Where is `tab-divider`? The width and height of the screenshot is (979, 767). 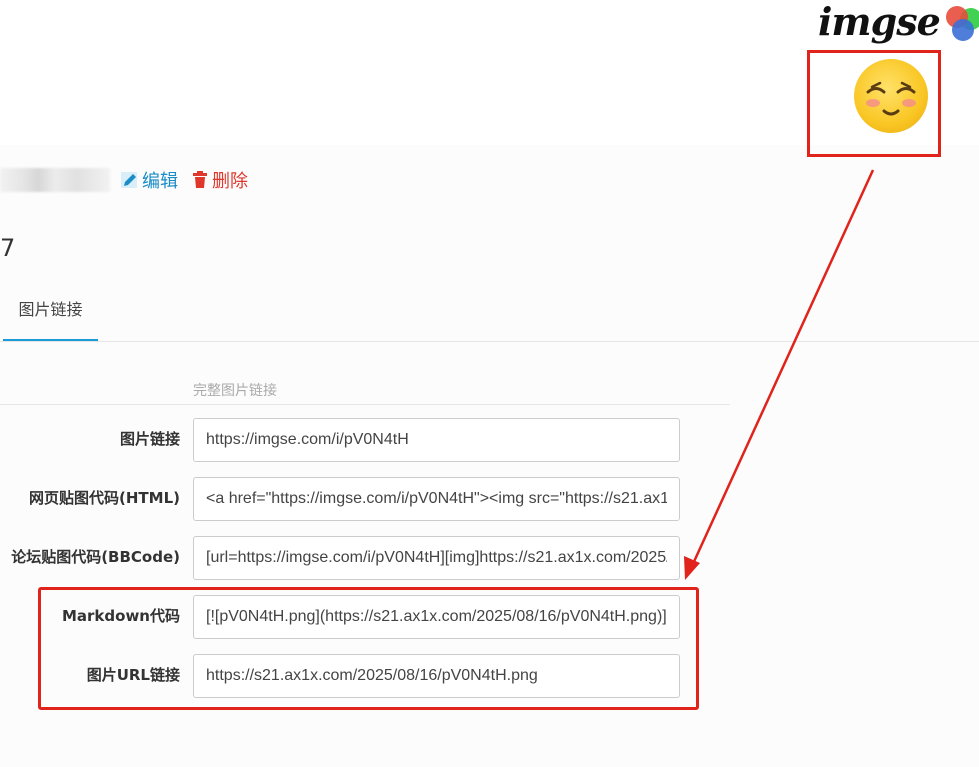
tab-divider is located at coordinates (489, 341).